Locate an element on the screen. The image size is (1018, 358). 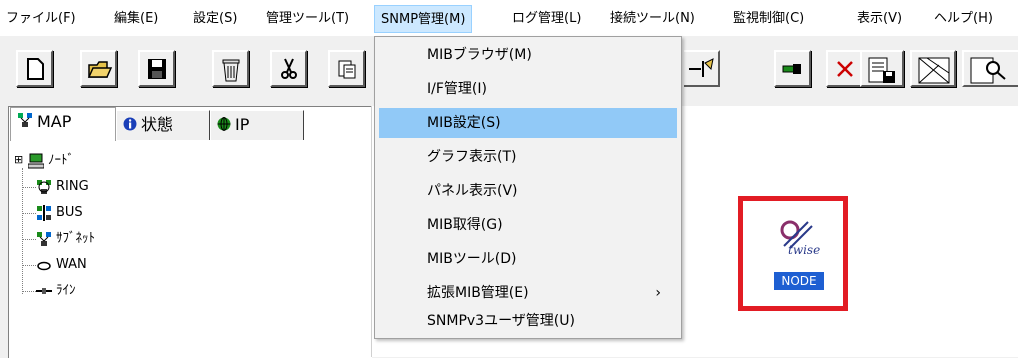
connect-tool-button is located at coordinates (702, 68).